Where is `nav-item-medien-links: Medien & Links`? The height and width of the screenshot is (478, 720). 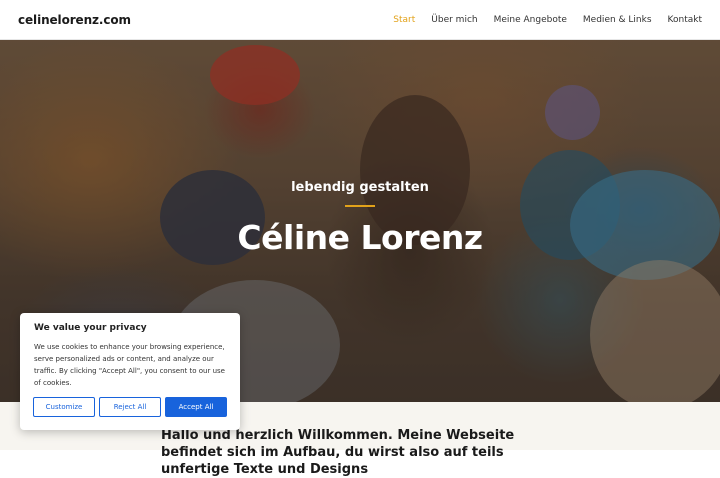
nav-item-medien-links: Medien & Links is located at coordinates (617, 20).